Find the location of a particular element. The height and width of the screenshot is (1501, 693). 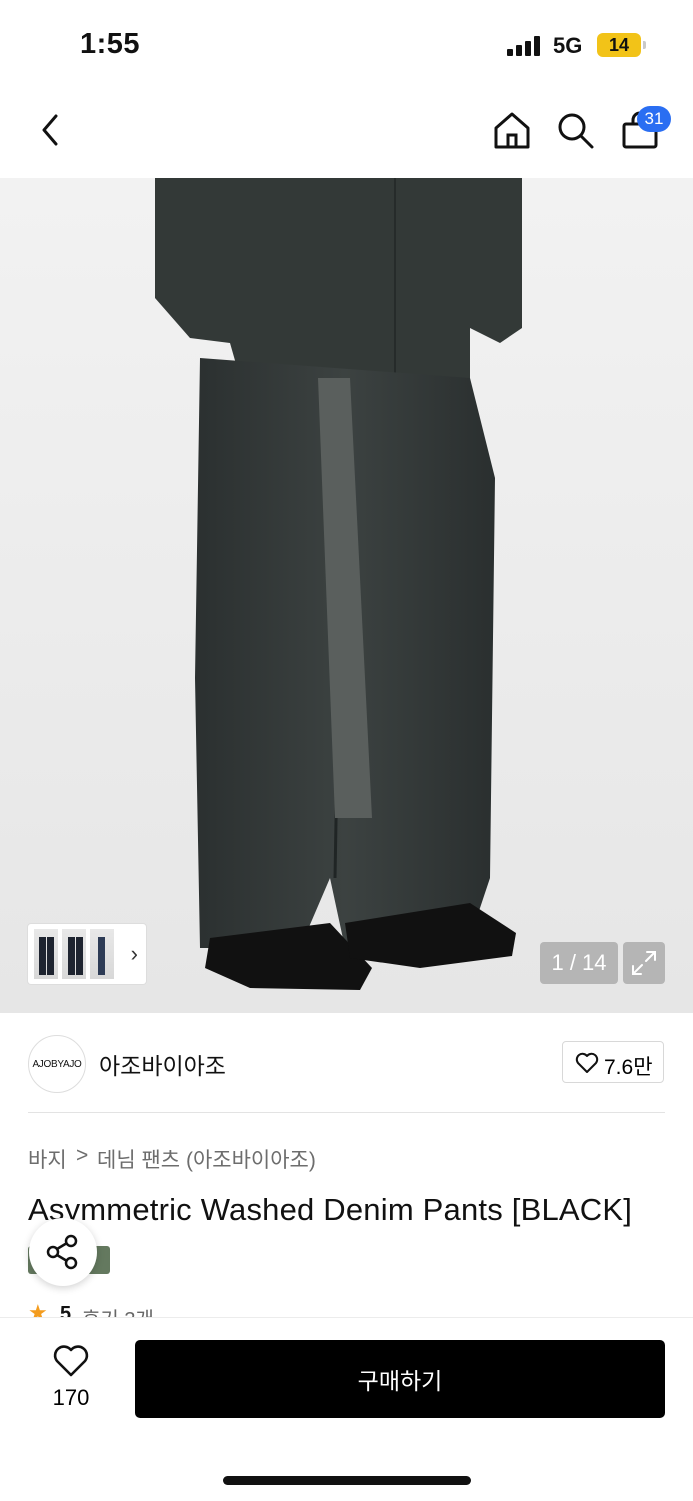

share-button is located at coordinates (63, 1252).